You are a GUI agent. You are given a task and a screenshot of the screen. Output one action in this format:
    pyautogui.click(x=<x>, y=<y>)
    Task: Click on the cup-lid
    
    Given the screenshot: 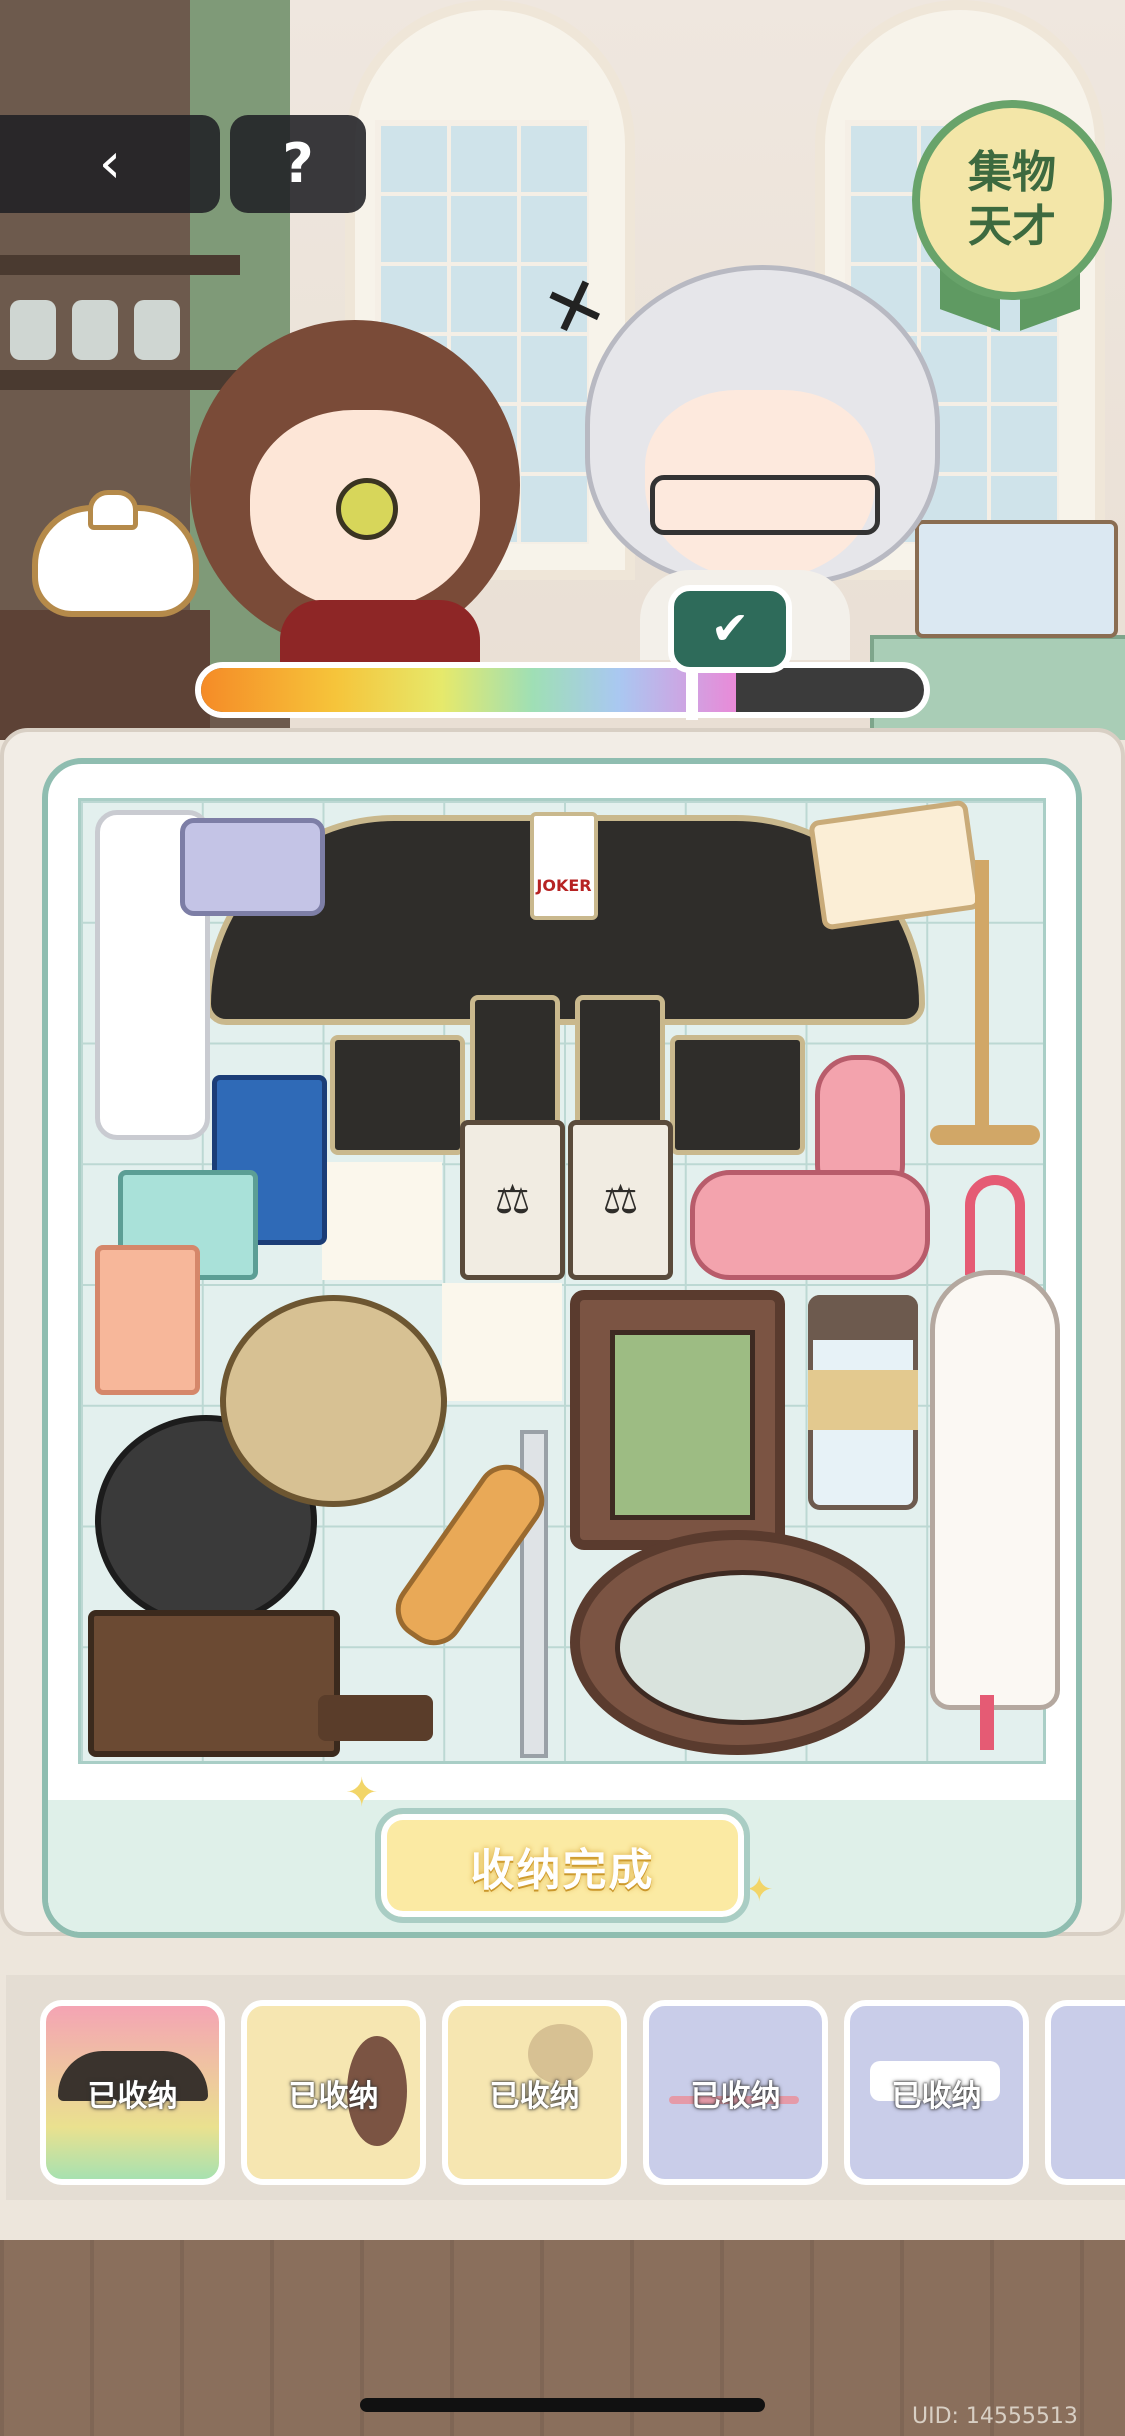 What is the action you would take?
    pyautogui.click(x=863, y=1317)
    